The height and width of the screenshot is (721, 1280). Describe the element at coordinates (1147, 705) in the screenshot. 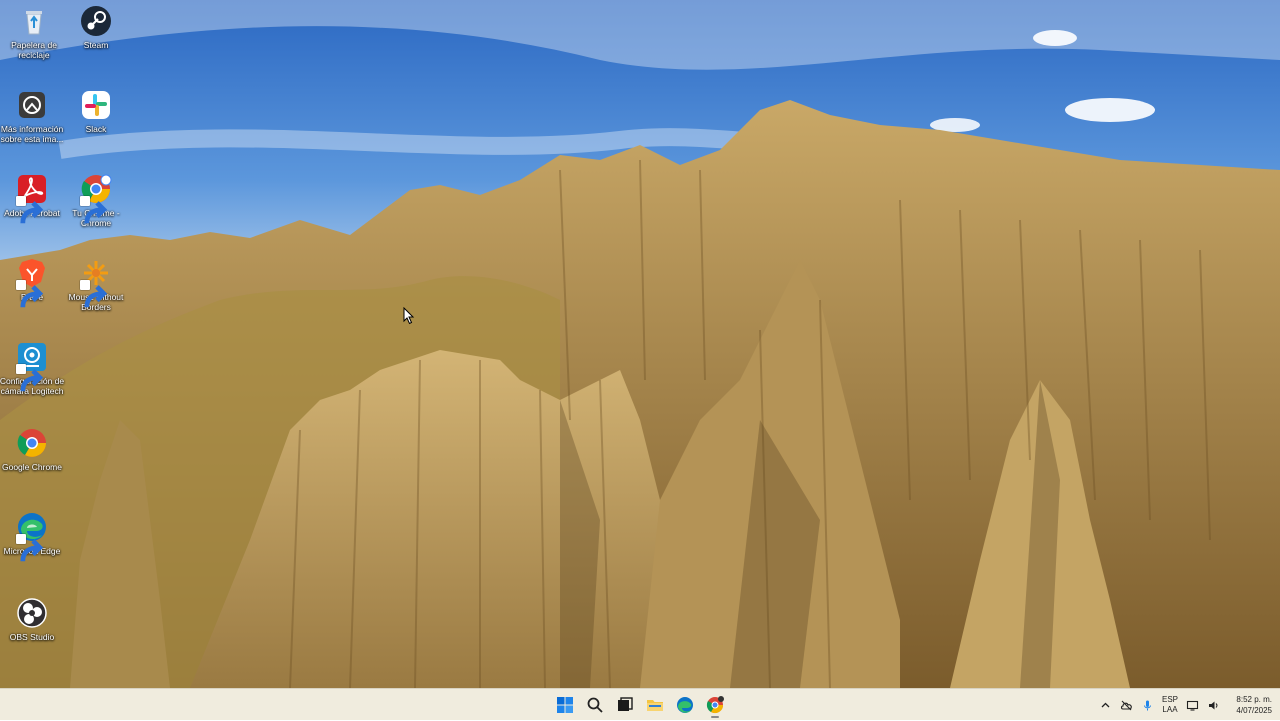

I see `microphone-icon` at that location.